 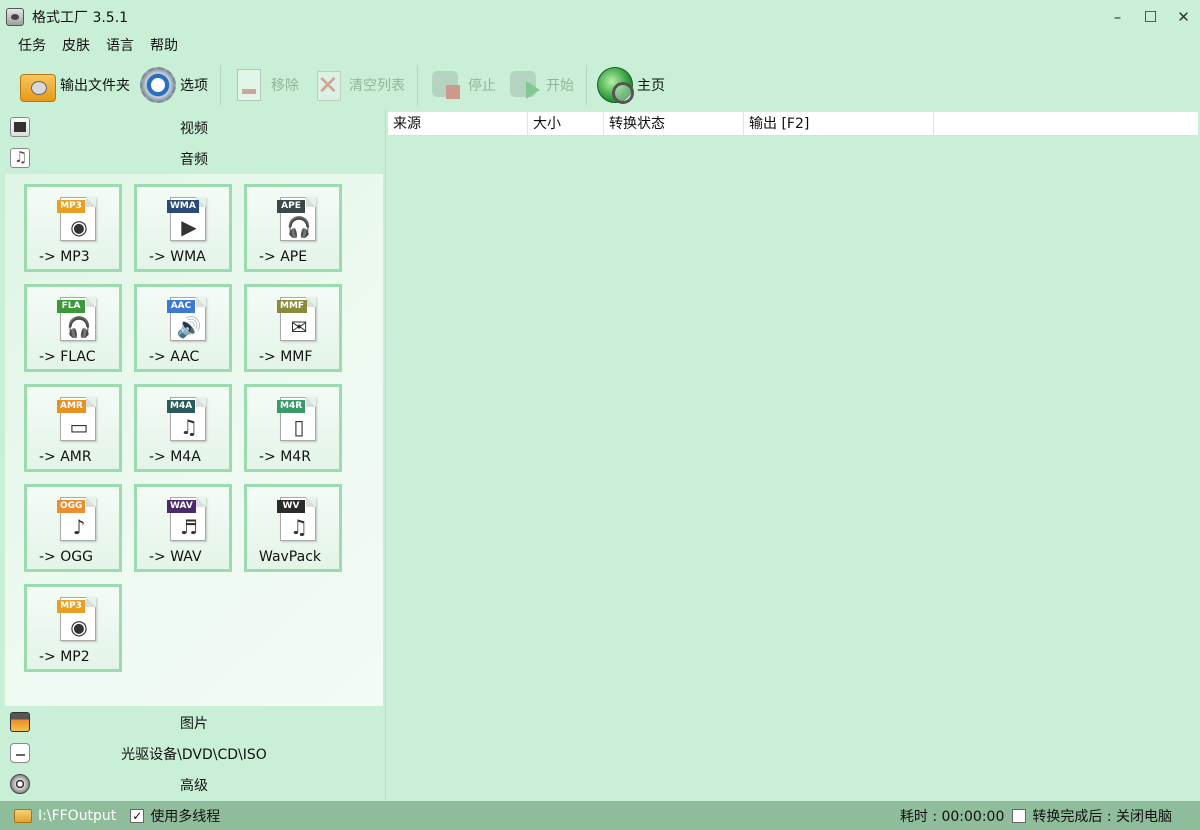 What do you see at coordinates (194, 86) in the screenshot?
I see `options-label: 选项` at bounding box center [194, 86].